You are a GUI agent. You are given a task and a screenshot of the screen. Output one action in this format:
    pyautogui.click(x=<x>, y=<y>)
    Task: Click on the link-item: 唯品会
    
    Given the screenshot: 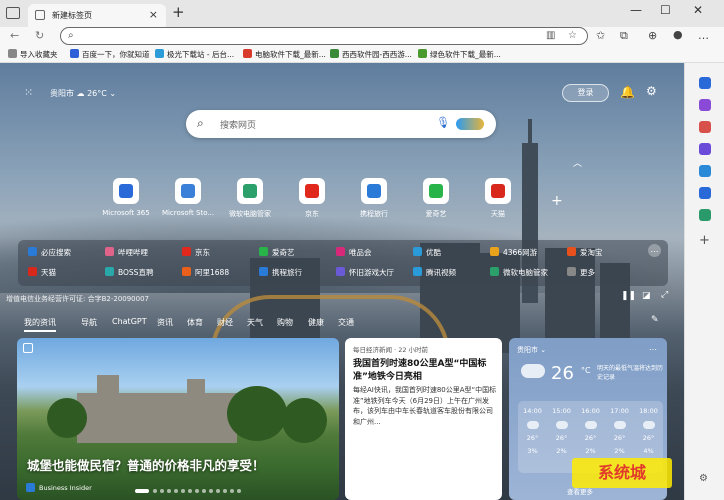 What is the action you would take?
    pyautogui.click(x=354, y=252)
    